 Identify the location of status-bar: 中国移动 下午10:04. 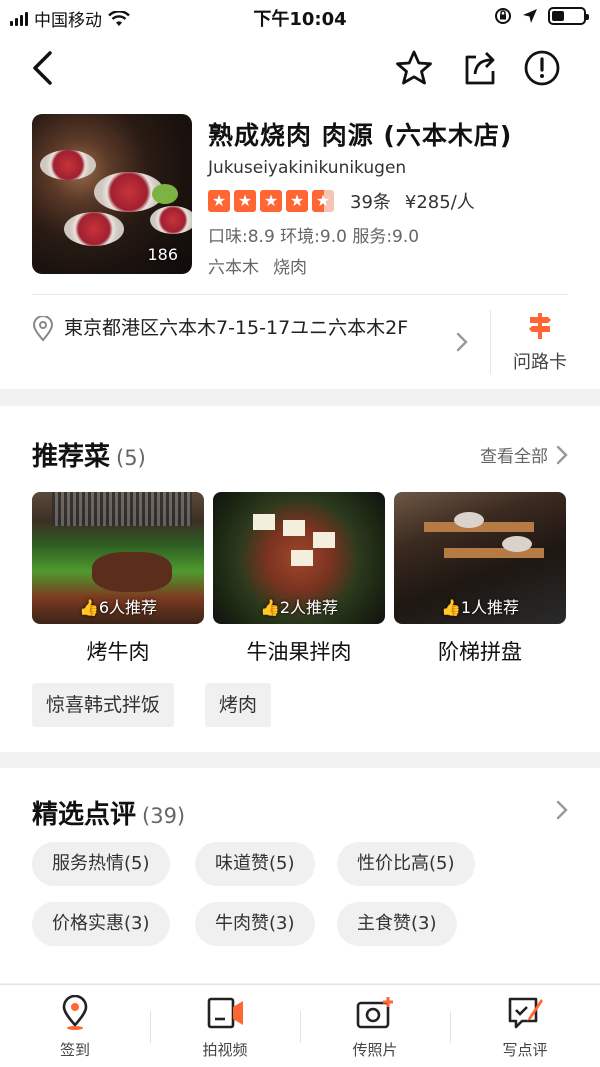
(300, 17).